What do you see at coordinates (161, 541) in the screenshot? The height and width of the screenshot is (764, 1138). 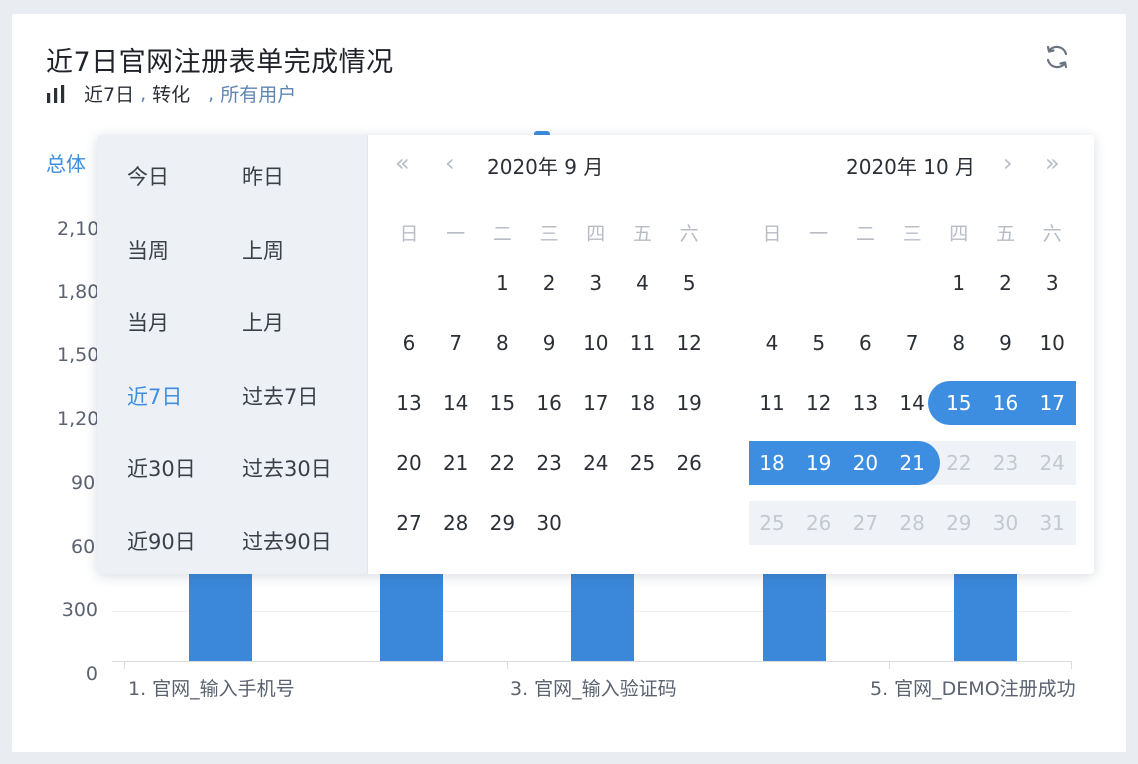 I see `shortcut-option: 近90日` at bounding box center [161, 541].